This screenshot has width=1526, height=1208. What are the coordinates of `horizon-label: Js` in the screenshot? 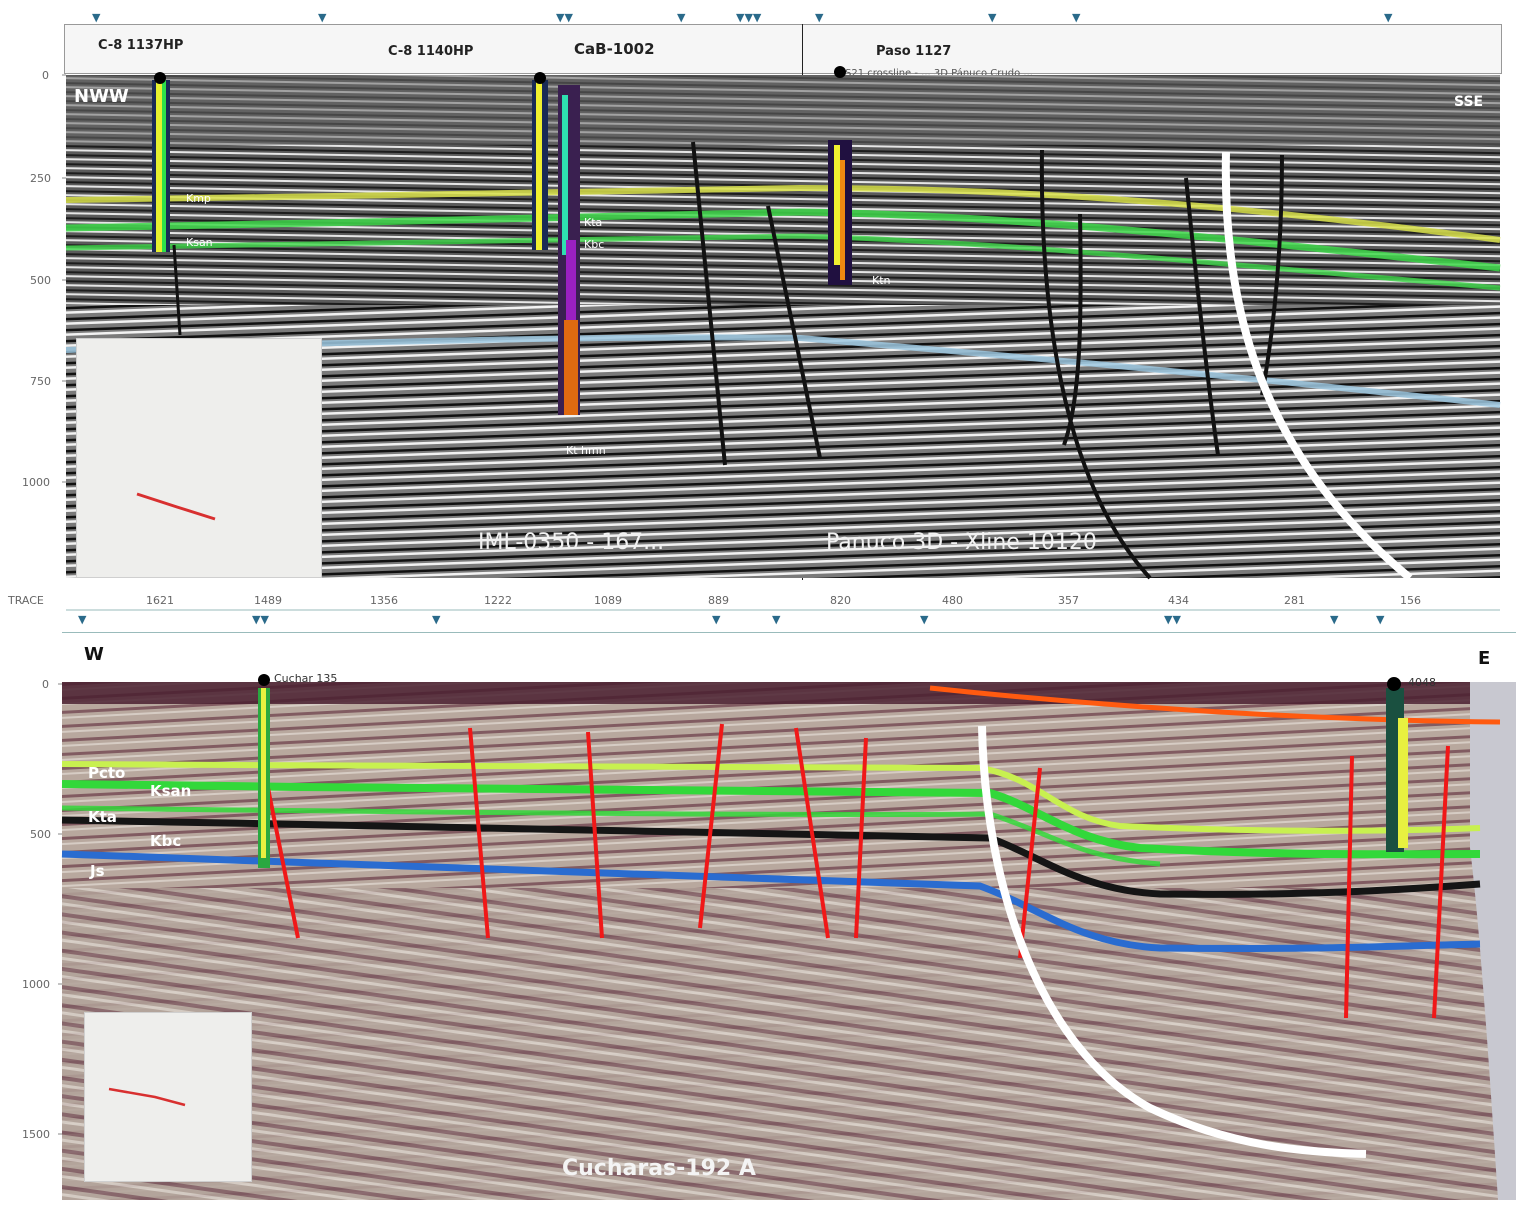 It's located at (97, 871).